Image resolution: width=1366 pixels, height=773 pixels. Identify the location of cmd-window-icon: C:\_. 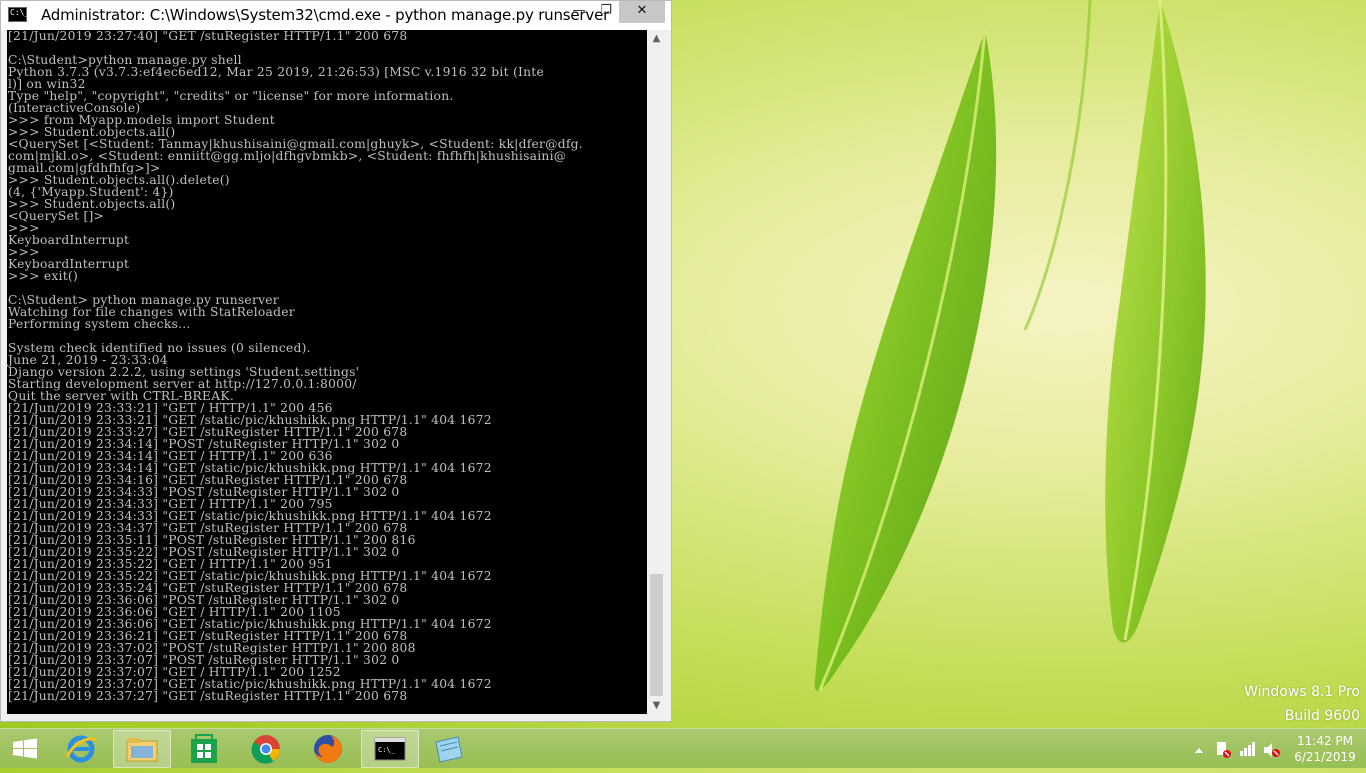
(18, 14).